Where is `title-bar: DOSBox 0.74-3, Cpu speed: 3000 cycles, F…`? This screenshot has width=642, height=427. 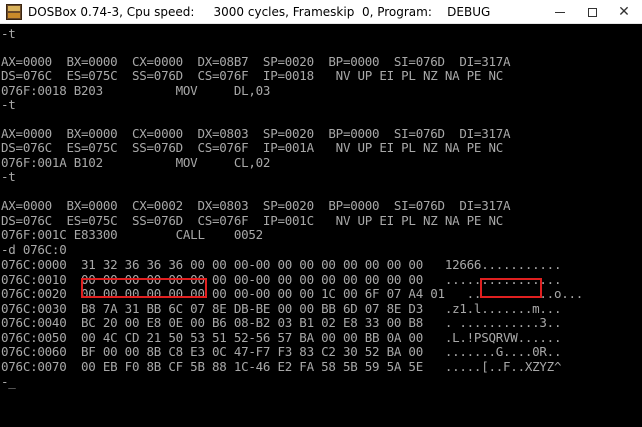
title-bar: DOSBox 0.74-3, Cpu speed: 3000 cycles, F… is located at coordinates (321, 12).